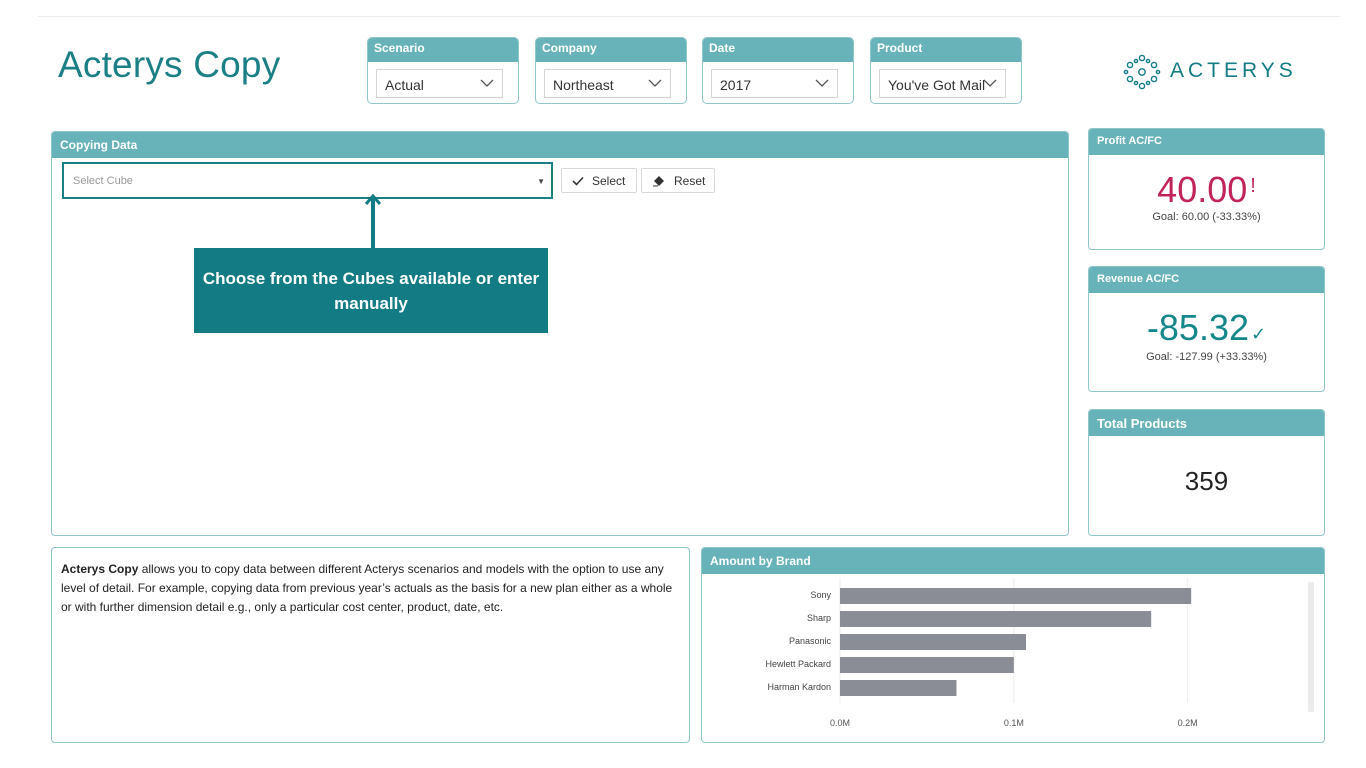  I want to click on slicer-label: Date, so click(778, 50).